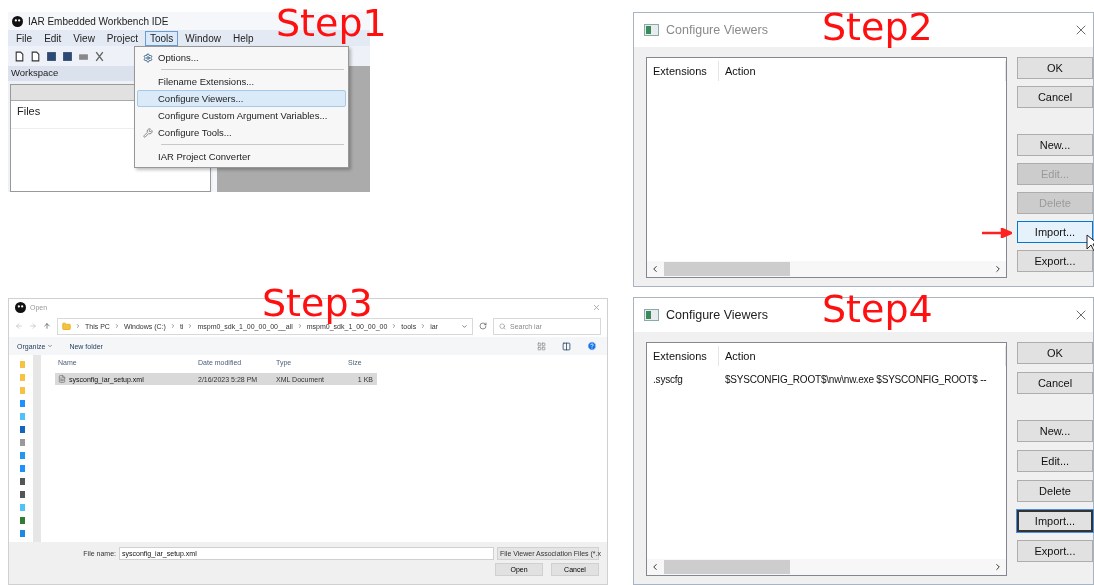 The height and width of the screenshot is (585, 1094). Describe the element at coordinates (19, 326) in the screenshot. I see `back-icon` at that location.